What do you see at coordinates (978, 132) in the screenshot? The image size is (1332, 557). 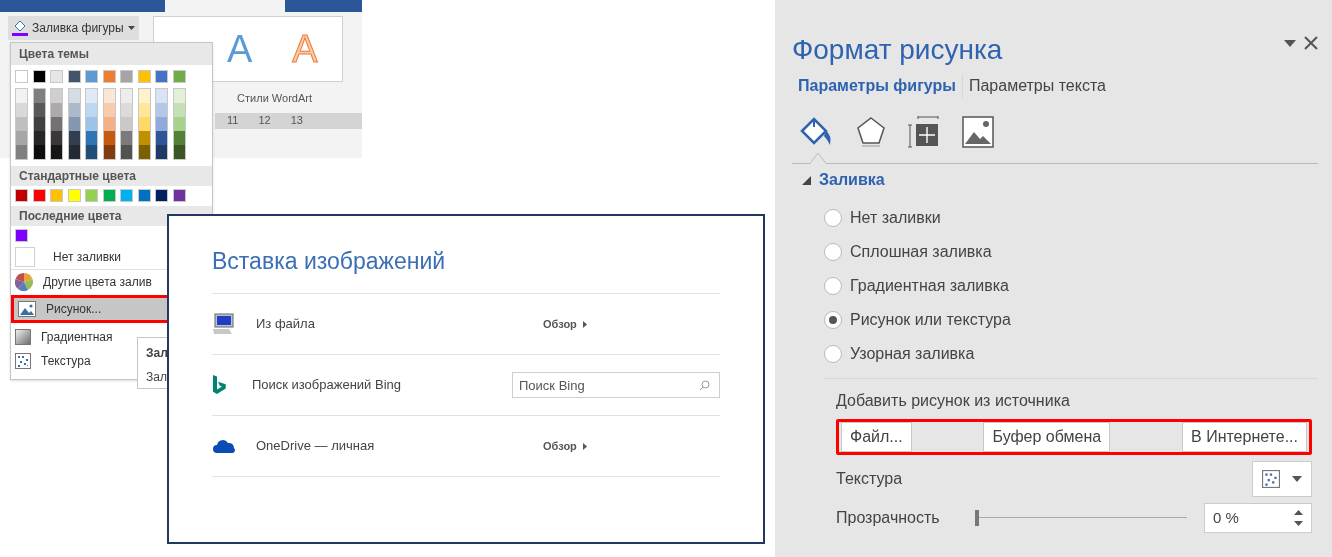 I see `image-icon` at bounding box center [978, 132].